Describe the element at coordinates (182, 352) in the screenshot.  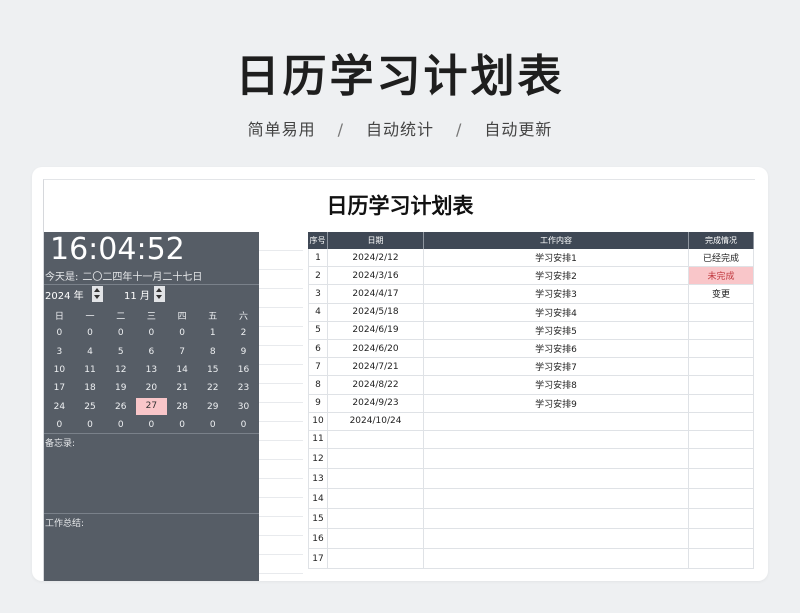
I see `calendar-day: 7` at that location.